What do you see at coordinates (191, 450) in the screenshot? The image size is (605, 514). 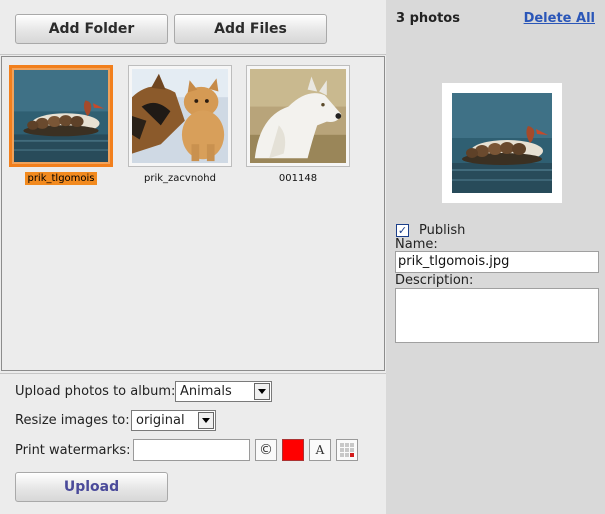 I see `watermark-input` at bounding box center [191, 450].